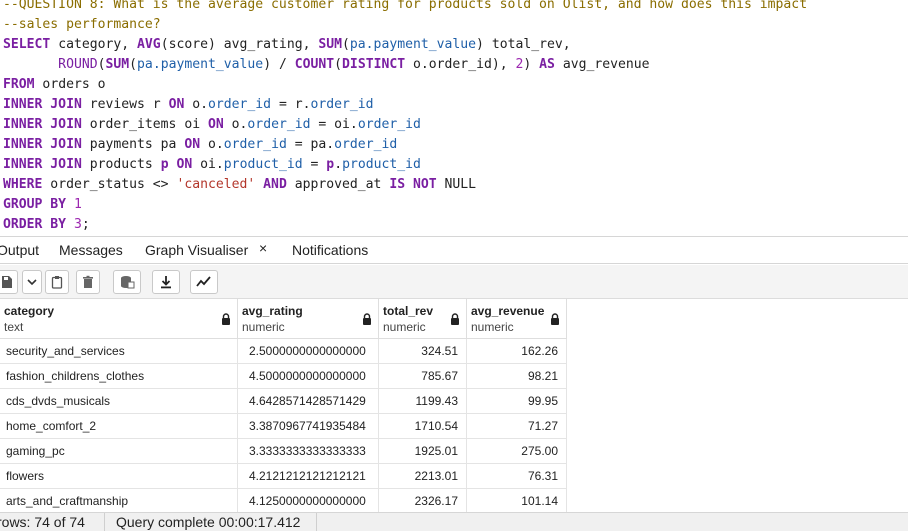 This screenshot has height=531, width=908. What do you see at coordinates (144, 124) in the screenshot?
I see `code-token: order_items oi` at bounding box center [144, 124].